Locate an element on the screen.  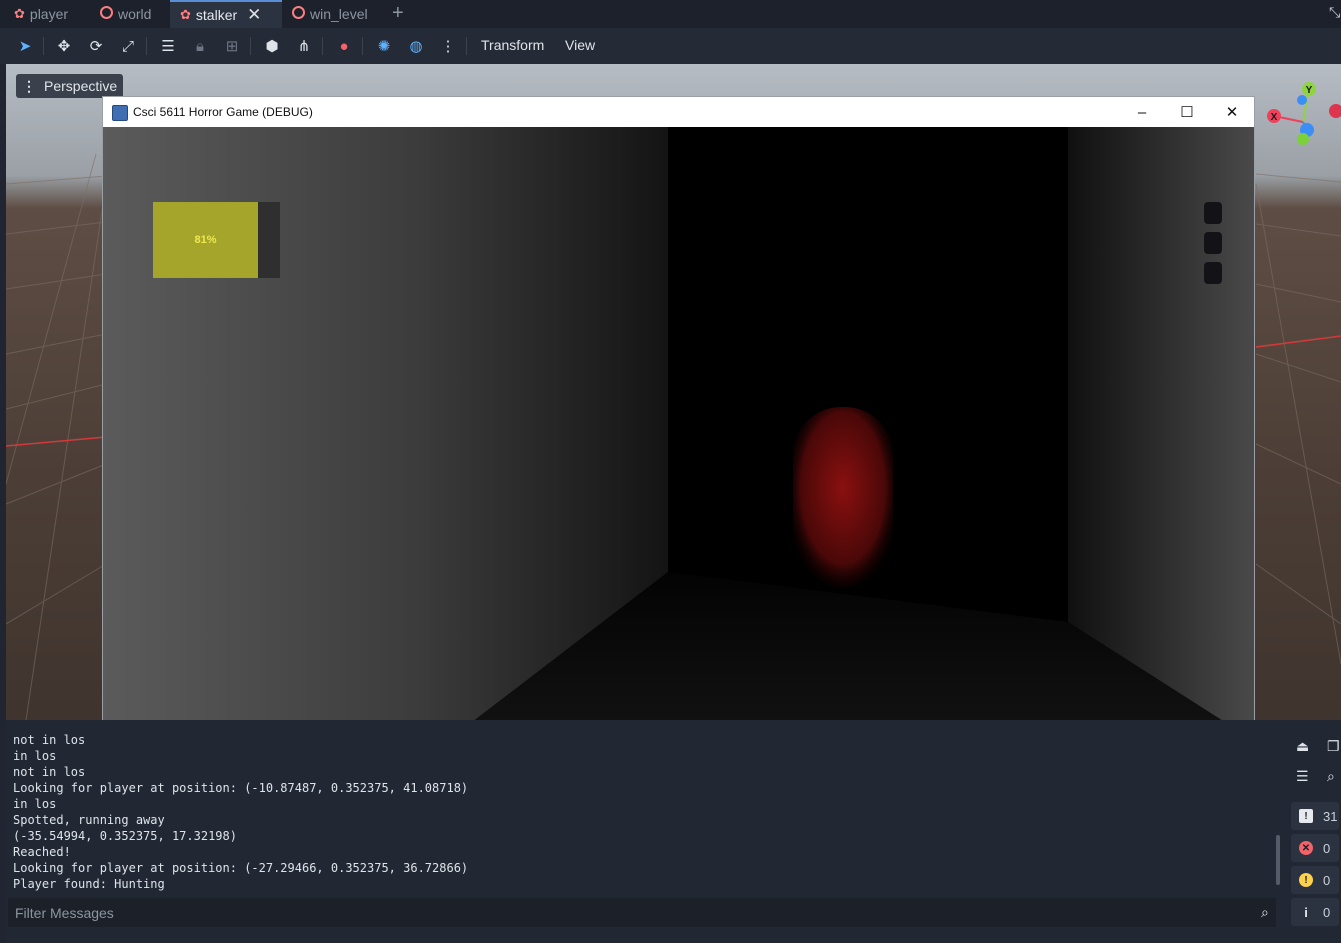
orientation-gizmo: Y X is located at coordinates (1300, 120).